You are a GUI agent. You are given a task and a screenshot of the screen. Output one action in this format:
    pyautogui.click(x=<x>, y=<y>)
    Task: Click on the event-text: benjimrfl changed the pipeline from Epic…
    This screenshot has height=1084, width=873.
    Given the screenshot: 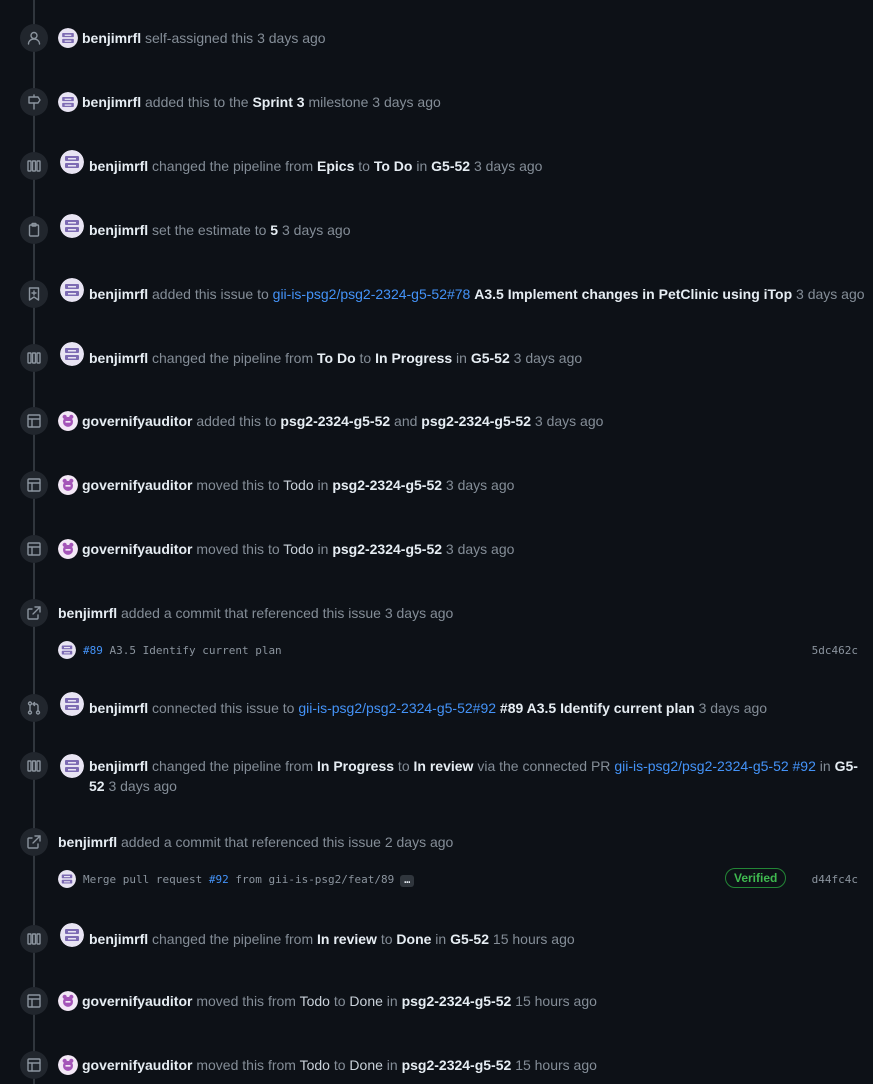 What is the action you would take?
    pyautogui.click(x=316, y=166)
    